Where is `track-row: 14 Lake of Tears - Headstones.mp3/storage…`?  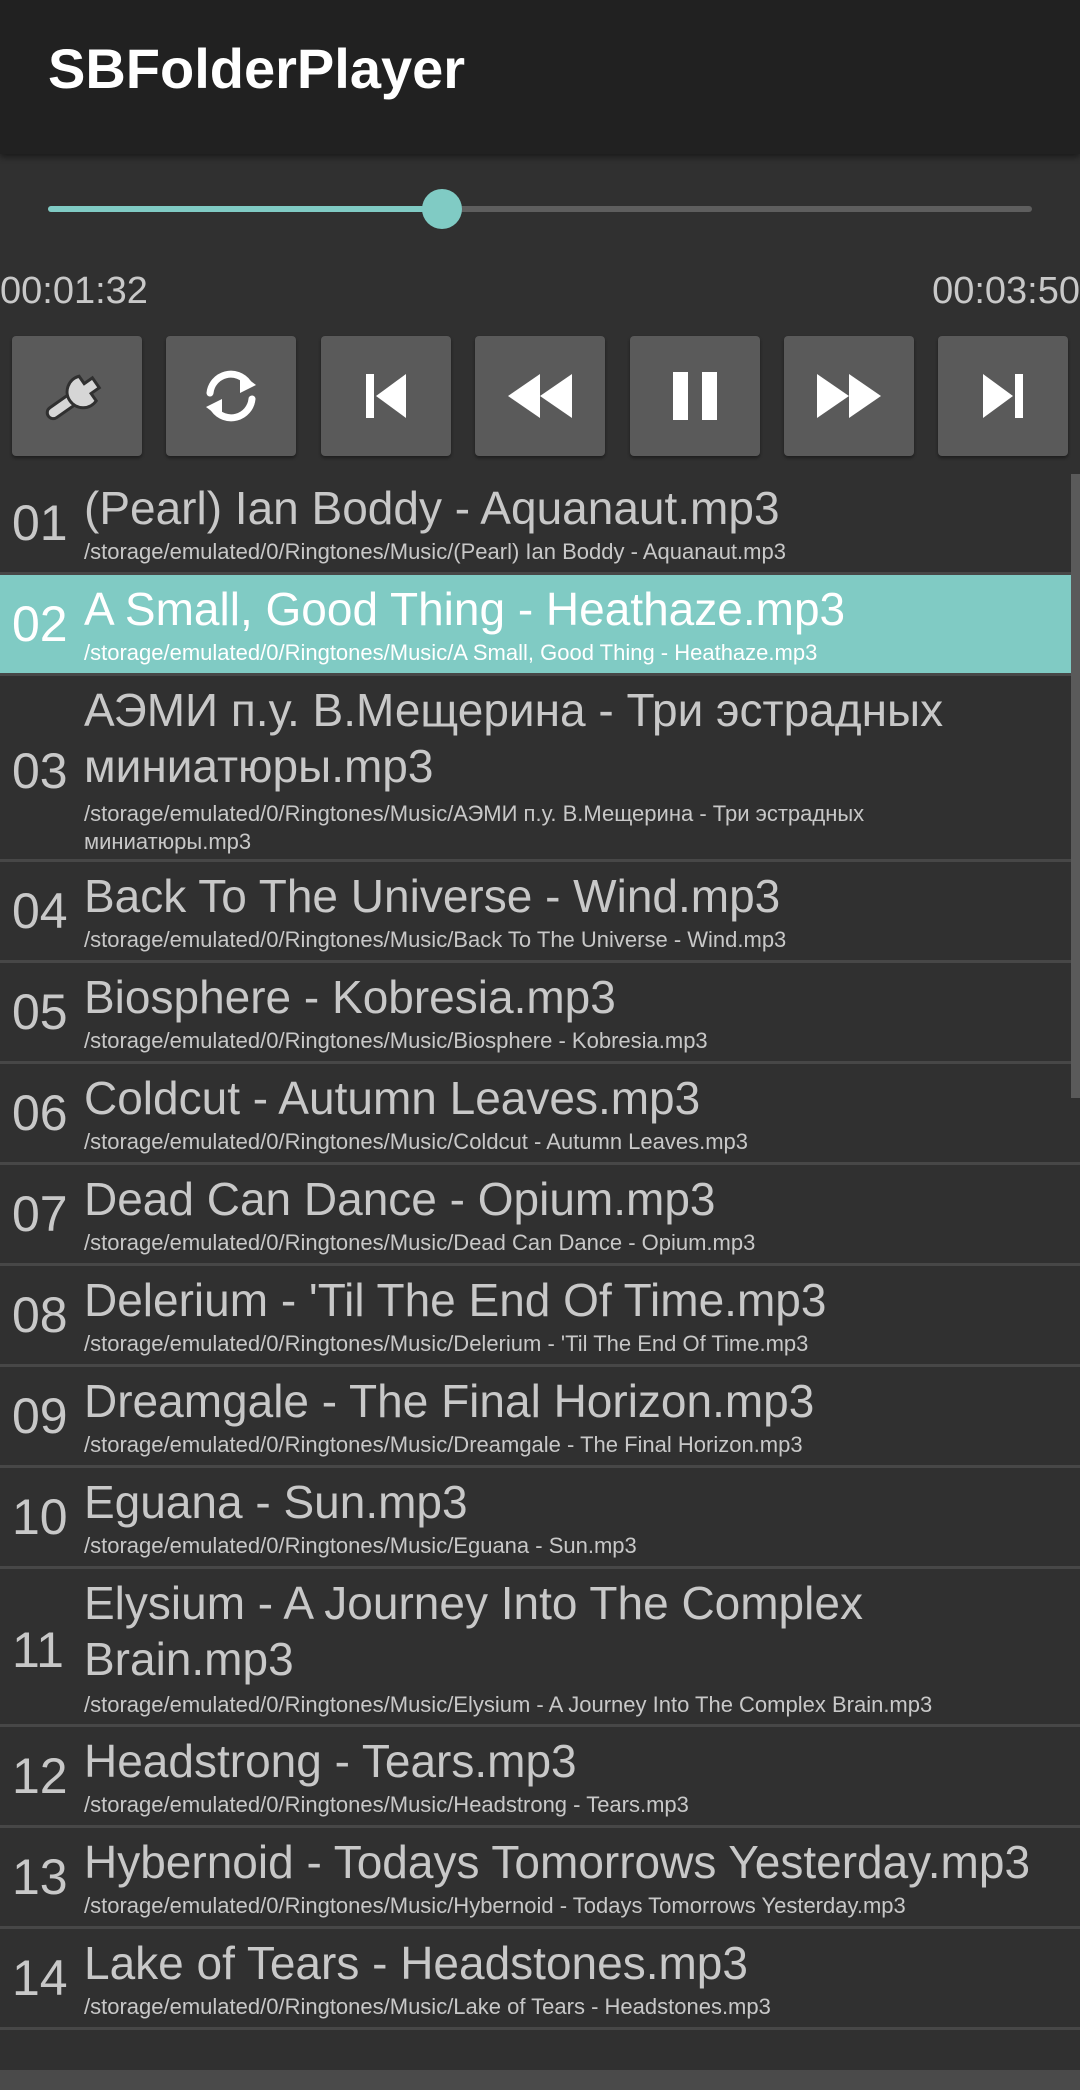 track-row: 14 Lake of Tears - Headstones.mp3/storage… is located at coordinates (540, 1979).